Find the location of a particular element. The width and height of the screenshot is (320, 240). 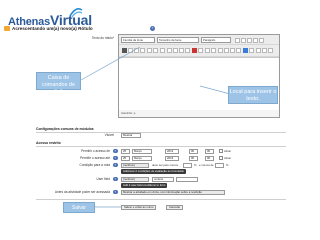

align-right-icon is located at coordinates (181, 50).